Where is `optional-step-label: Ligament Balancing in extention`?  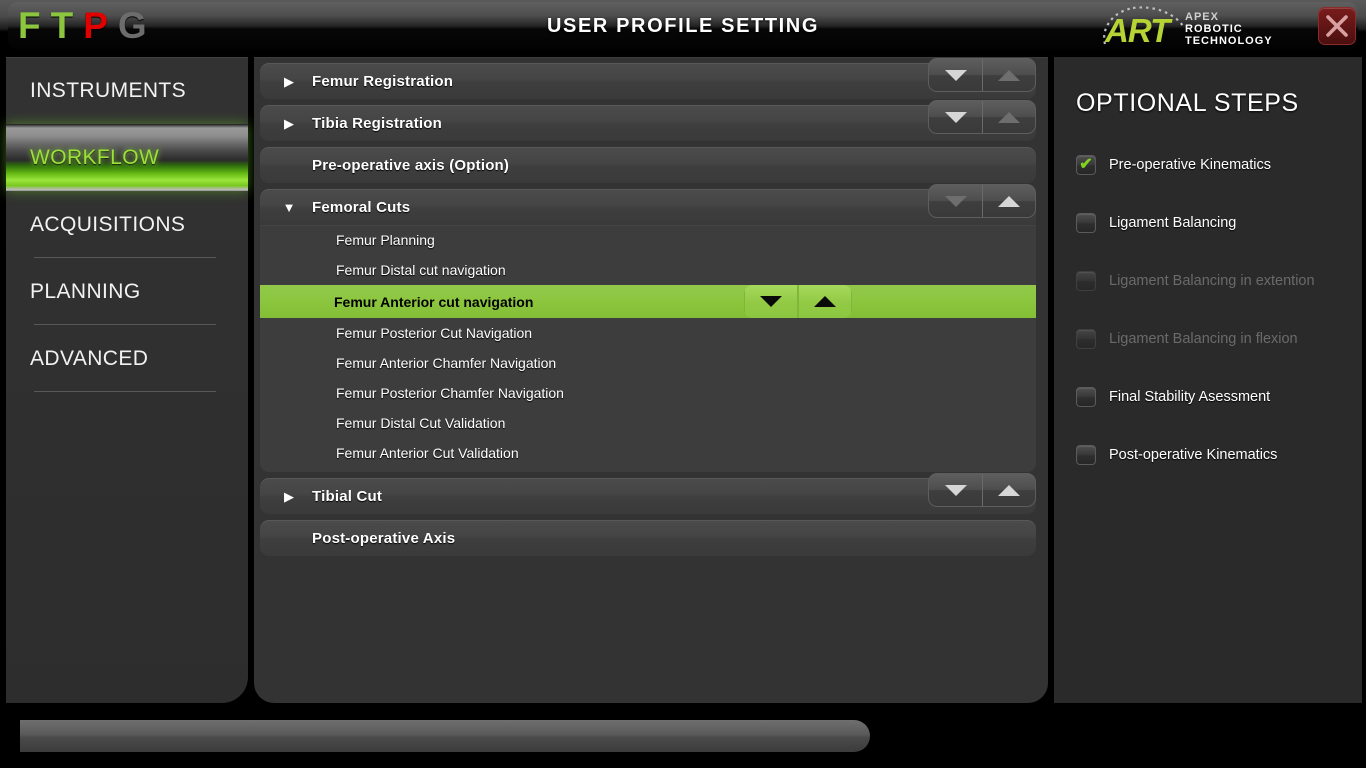
optional-step-label: Ligament Balancing in extention is located at coordinates (1212, 280).